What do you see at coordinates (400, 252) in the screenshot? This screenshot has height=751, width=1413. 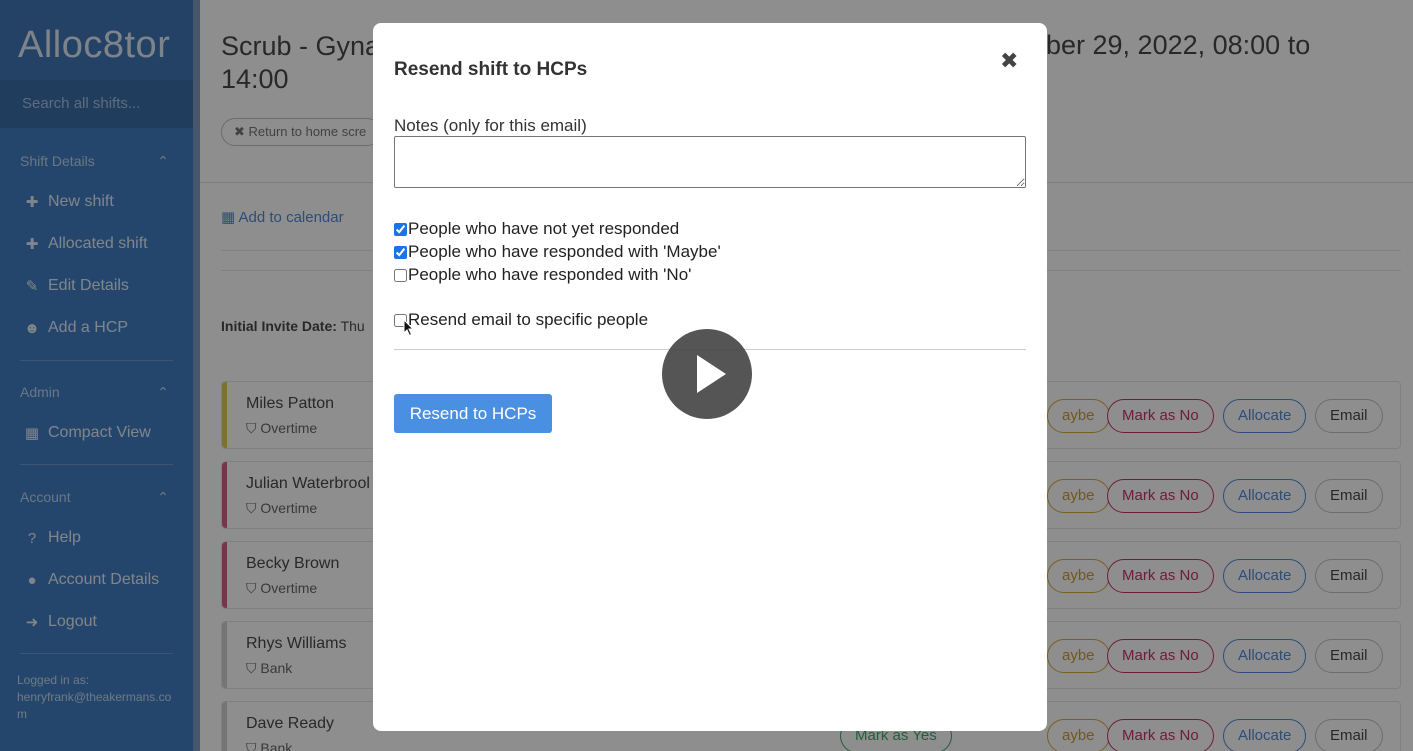 I see `checkbox-responded-maybe-input` at bounding box center [400, 252].